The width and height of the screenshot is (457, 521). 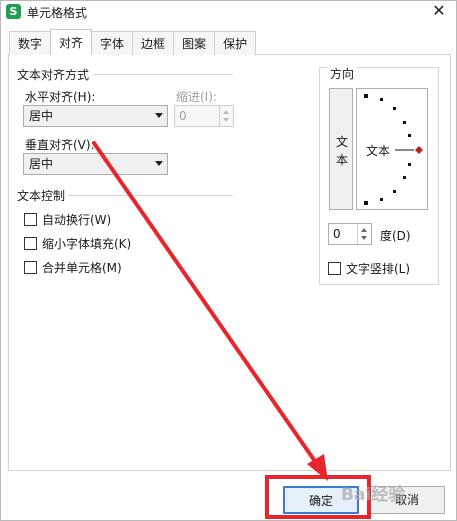 I want to click on indent-stepper: 0, so click(x=204, y=116).